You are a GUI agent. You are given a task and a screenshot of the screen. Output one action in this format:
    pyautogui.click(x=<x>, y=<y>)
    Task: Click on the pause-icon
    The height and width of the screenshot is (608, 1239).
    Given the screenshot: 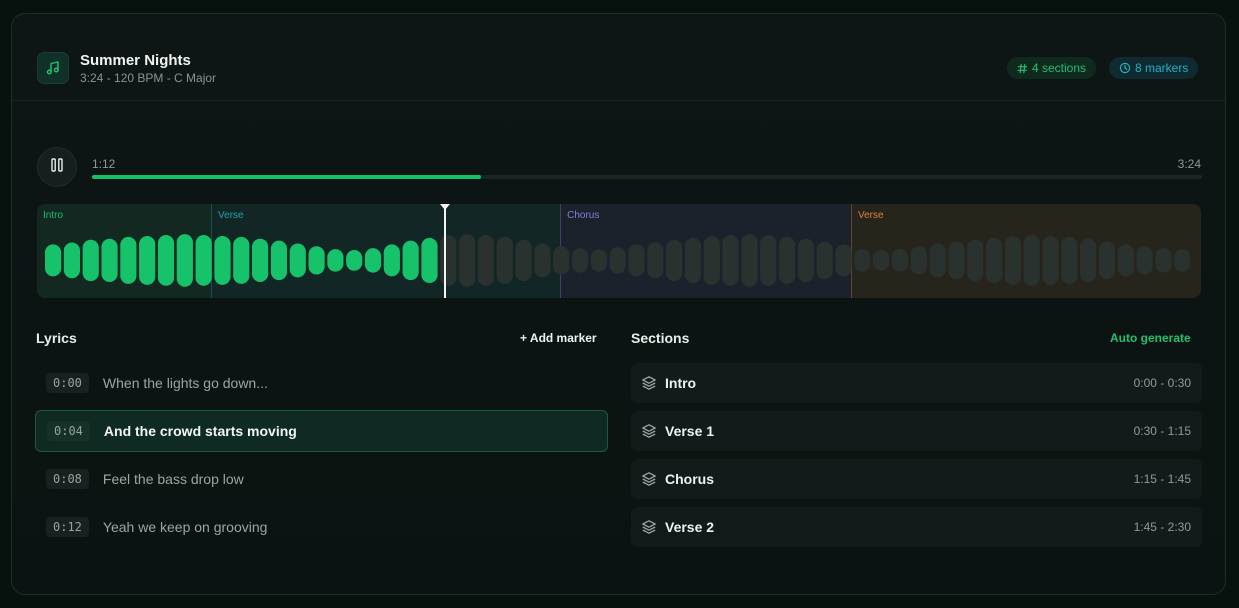 What is the action you would take?
    pyautogui.click(x=57, y=167)
    